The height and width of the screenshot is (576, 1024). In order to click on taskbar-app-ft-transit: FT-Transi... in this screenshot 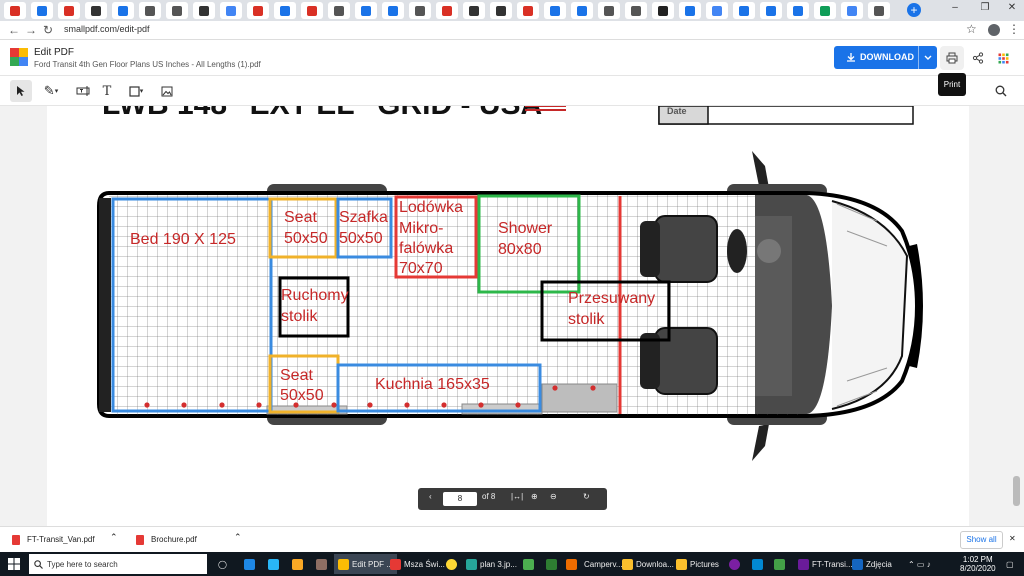, I will do `click(825, 564)`.